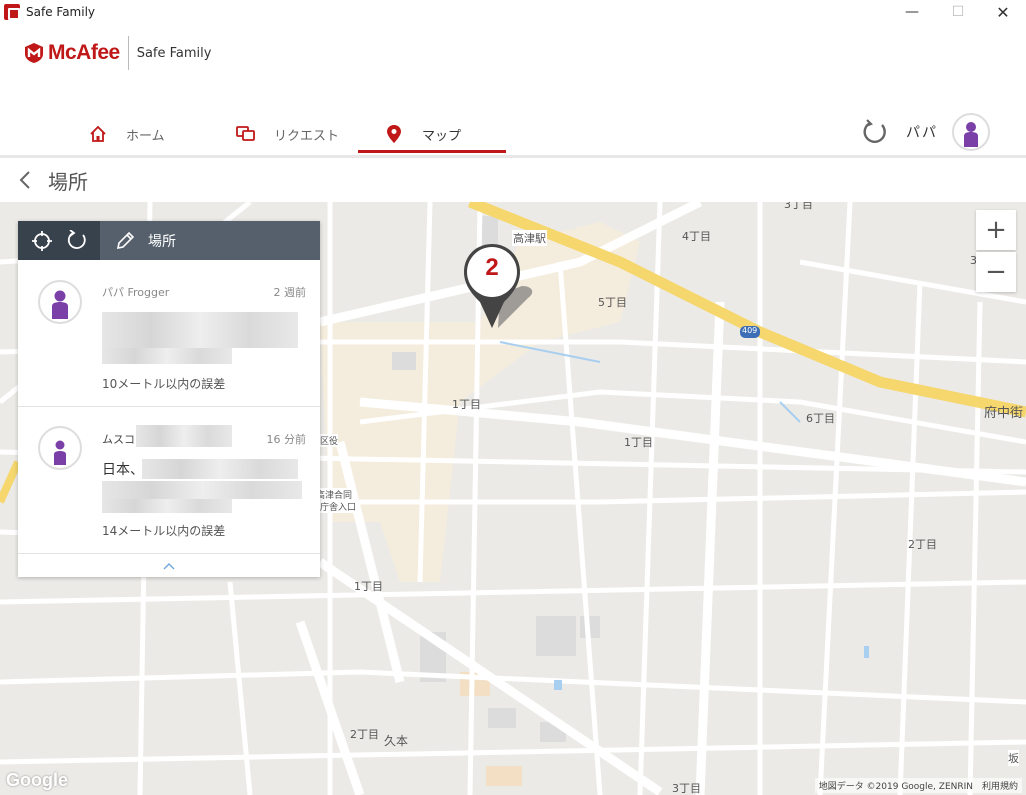 The height and width of the screenshot is (795, 1026). What do you see at coordinates (922, 132) in the screenshot?
I see `user-name: パパ` at bounding box center [922, 132].